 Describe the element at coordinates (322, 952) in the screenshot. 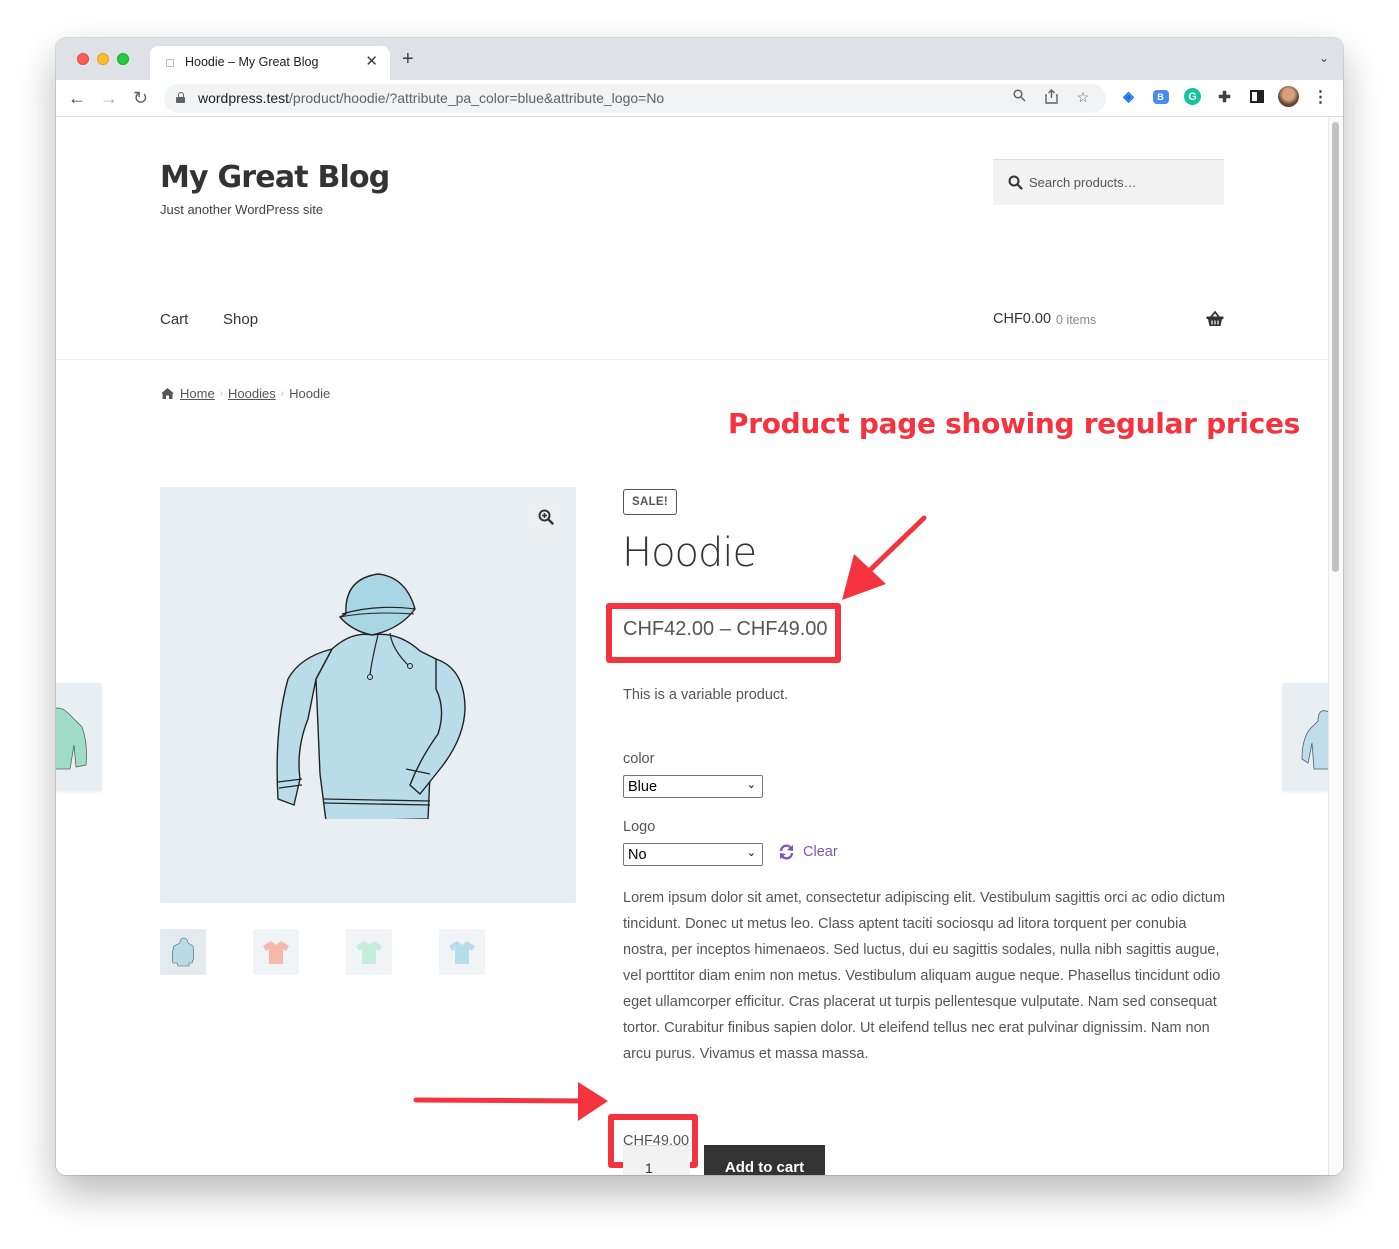

I see `gallery-thumbnails` at that location.